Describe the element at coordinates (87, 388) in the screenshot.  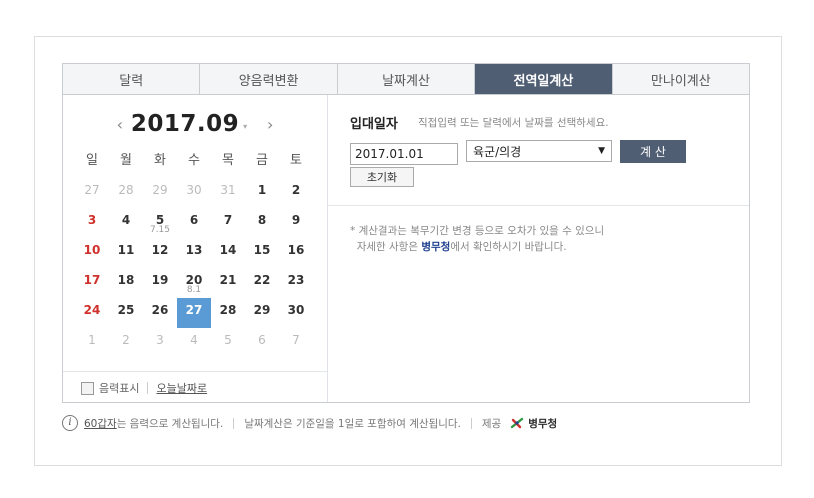
I see `lunar-checkbox` at that location.